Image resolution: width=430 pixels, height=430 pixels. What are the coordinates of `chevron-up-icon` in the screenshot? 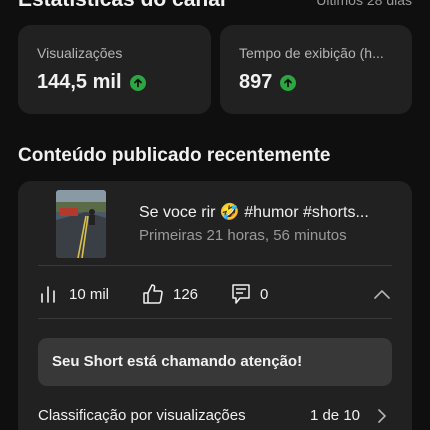 It's located at (382, 295).